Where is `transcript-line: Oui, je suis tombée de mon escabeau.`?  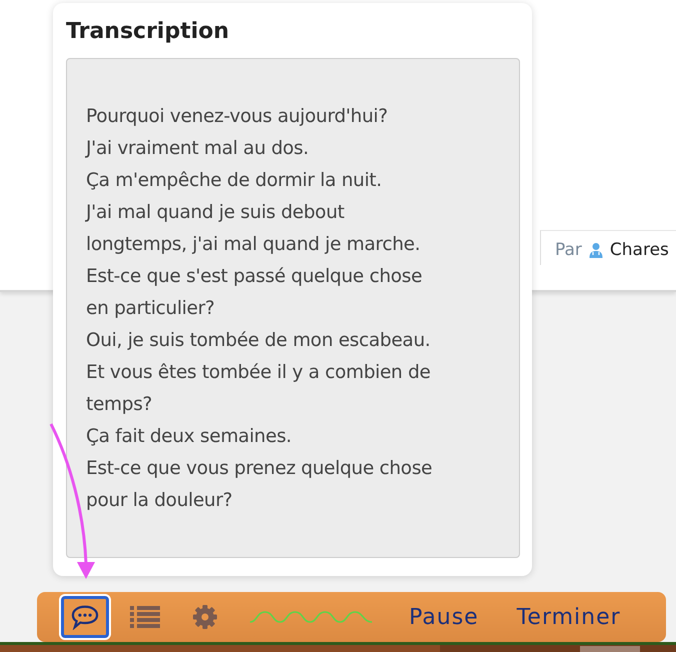
transcript-line: Oui, je suis tombée de mon escabeau. is located at coordinates (259, 341).